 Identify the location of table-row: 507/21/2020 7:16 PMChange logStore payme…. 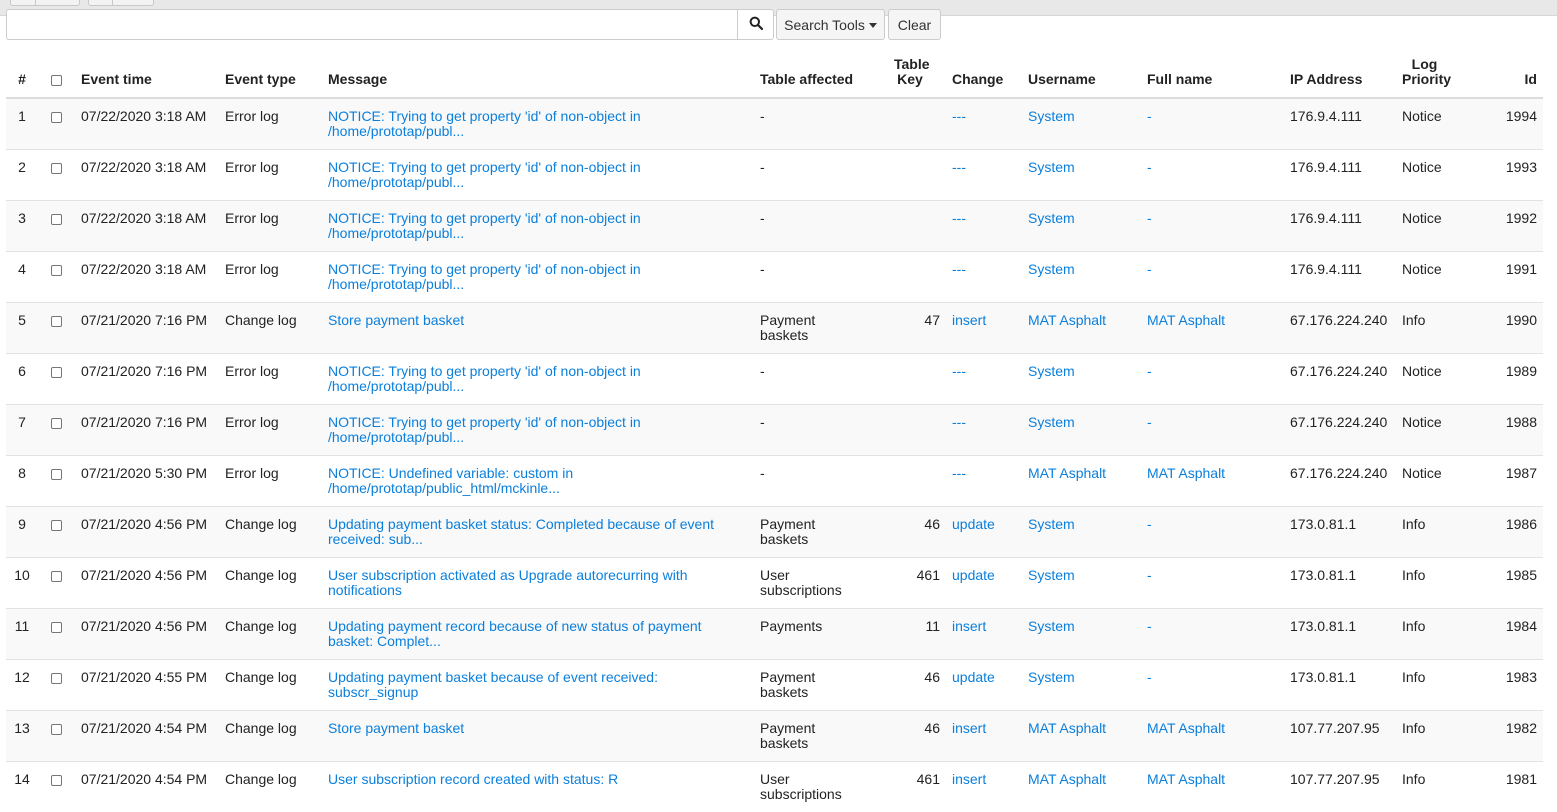
(774, 328).